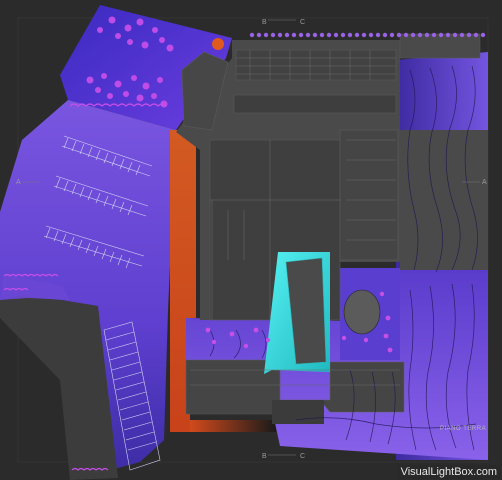 This screenshot has width=502, height=480. Describe the element at coordinates (369, 195) in the screenshot. I see `east-wing` at that location.